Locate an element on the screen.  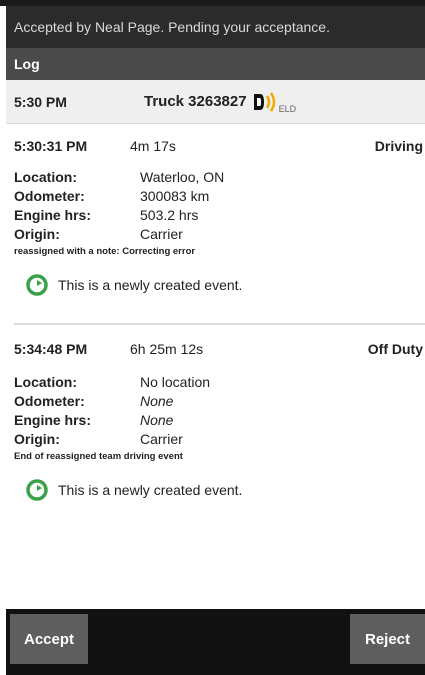
log-title: Log is located at coordinates (27, 64).